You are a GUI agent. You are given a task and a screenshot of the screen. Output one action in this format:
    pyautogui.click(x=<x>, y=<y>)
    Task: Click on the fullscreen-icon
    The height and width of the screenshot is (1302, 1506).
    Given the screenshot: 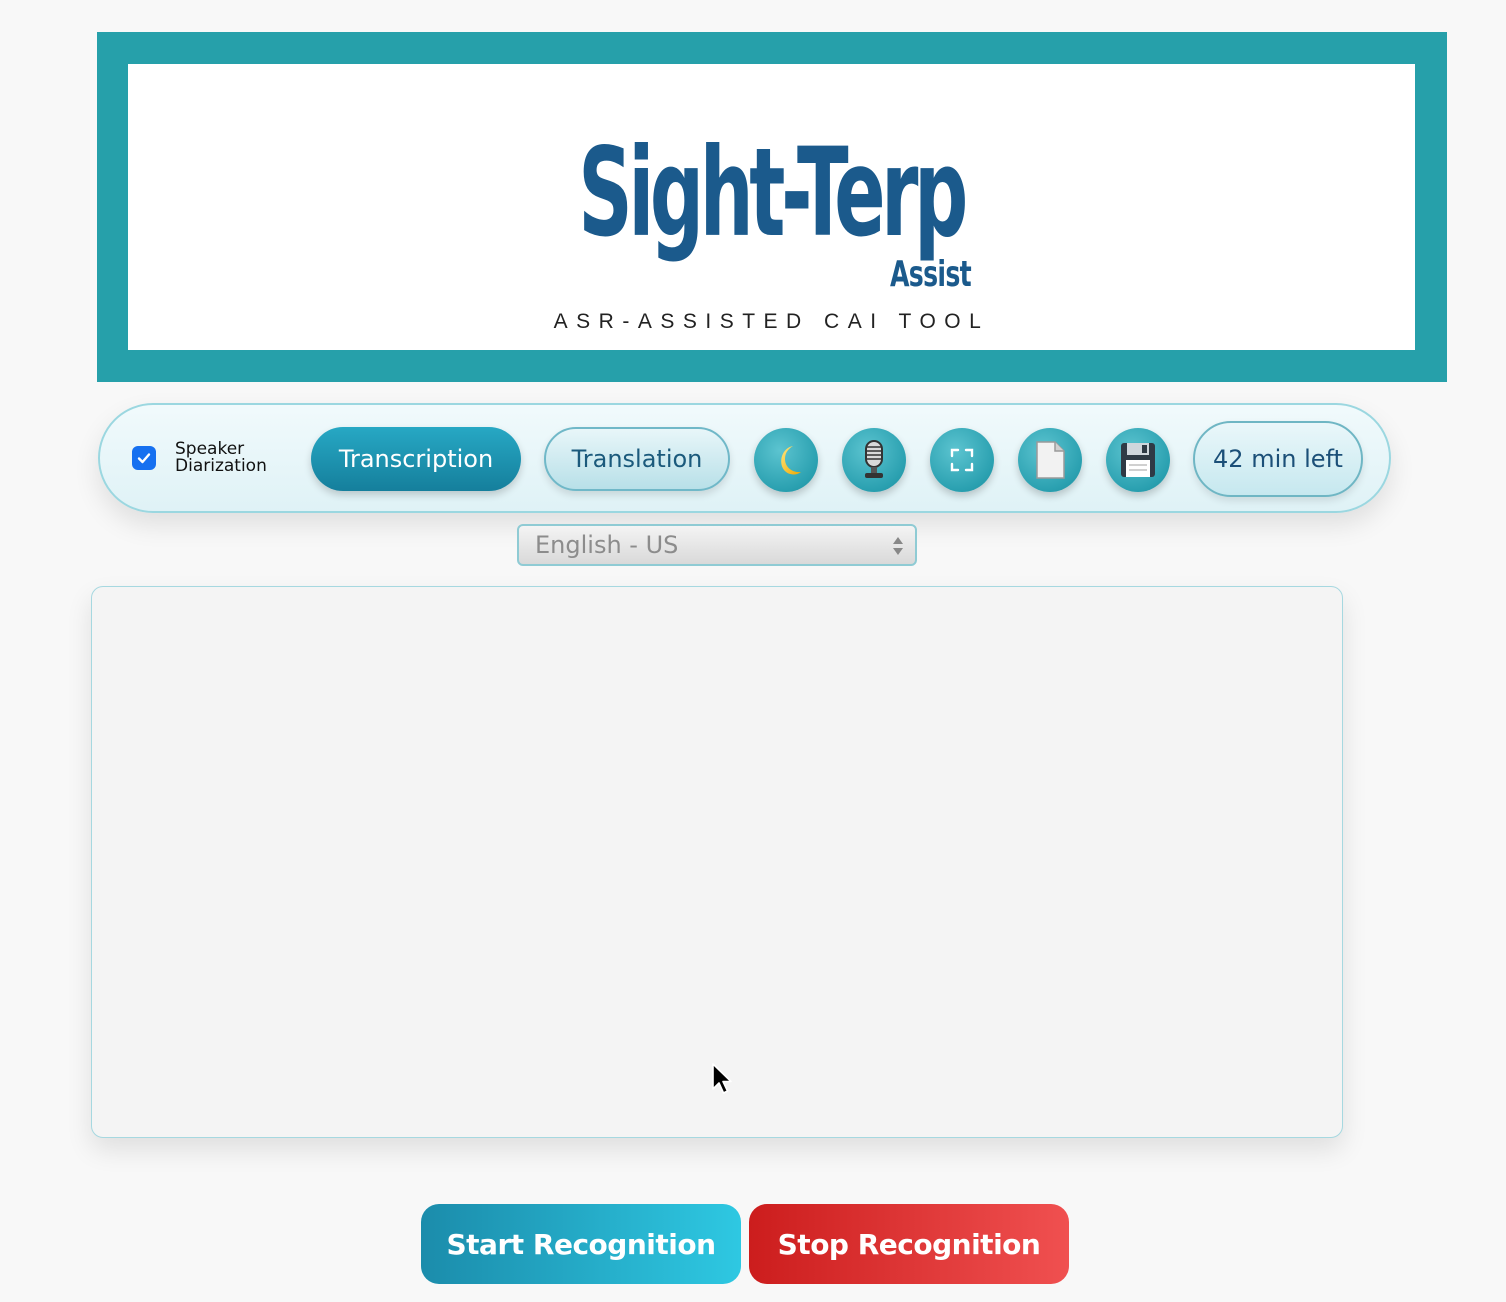 What is the action you would take?
    pyautogui.click(x=962, y=460)
    